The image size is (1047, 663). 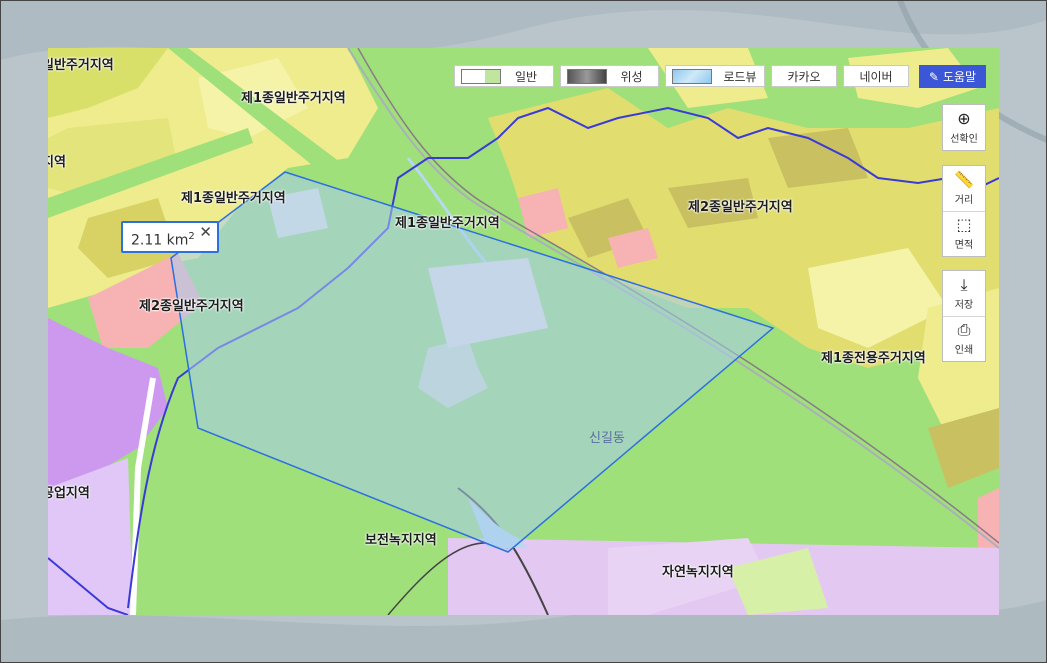 What do you see at coordinates (715, 76) in the screenshot?
I see `tab-roadview-map: 로드뷰` at bounding box center [715, 76].